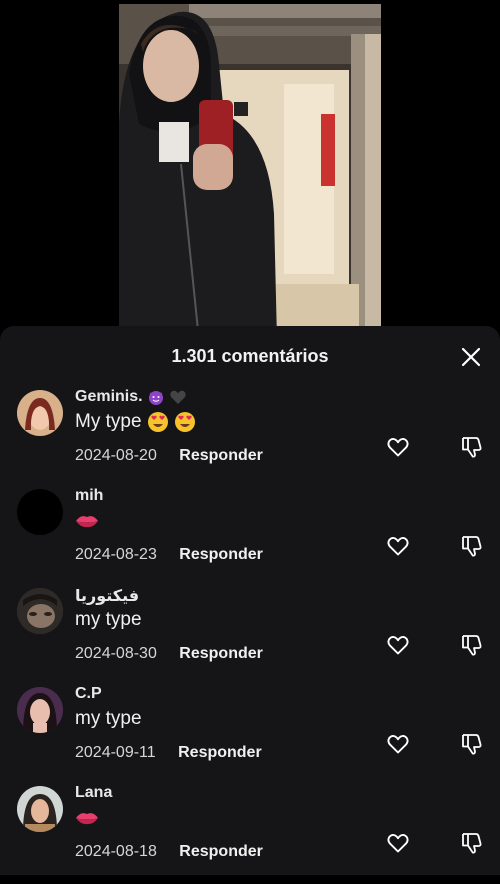 This screenshot has height=884, width=500. I want to click on close-button, so click(471, 357).